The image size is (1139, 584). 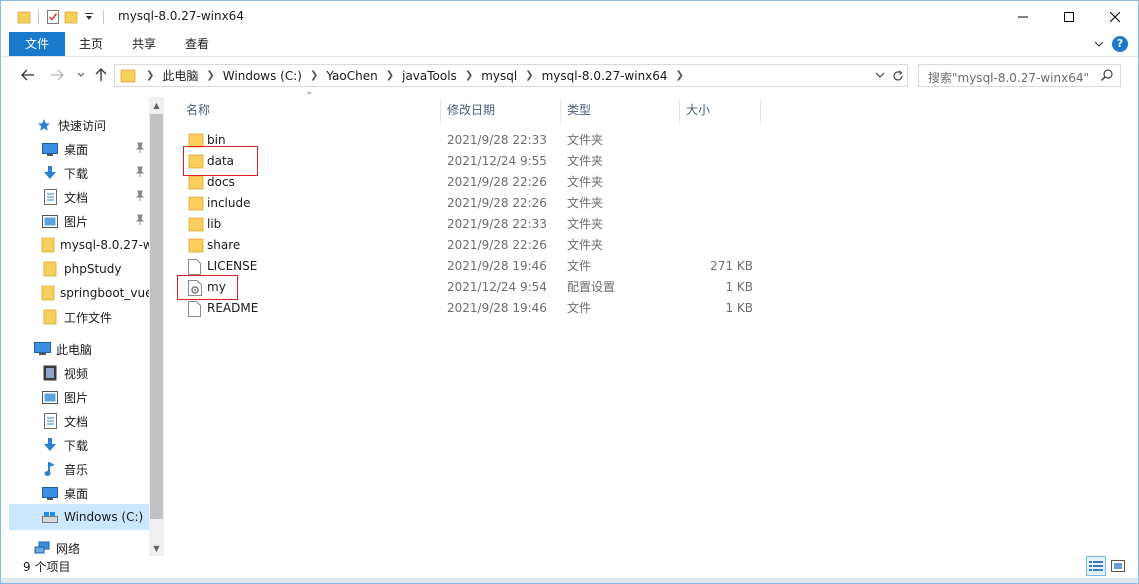 What do you see at coordinates (79, 173) in the screenshot?
I see `sidebar-item-downloads: 下载` at bounding box center [79, 173].